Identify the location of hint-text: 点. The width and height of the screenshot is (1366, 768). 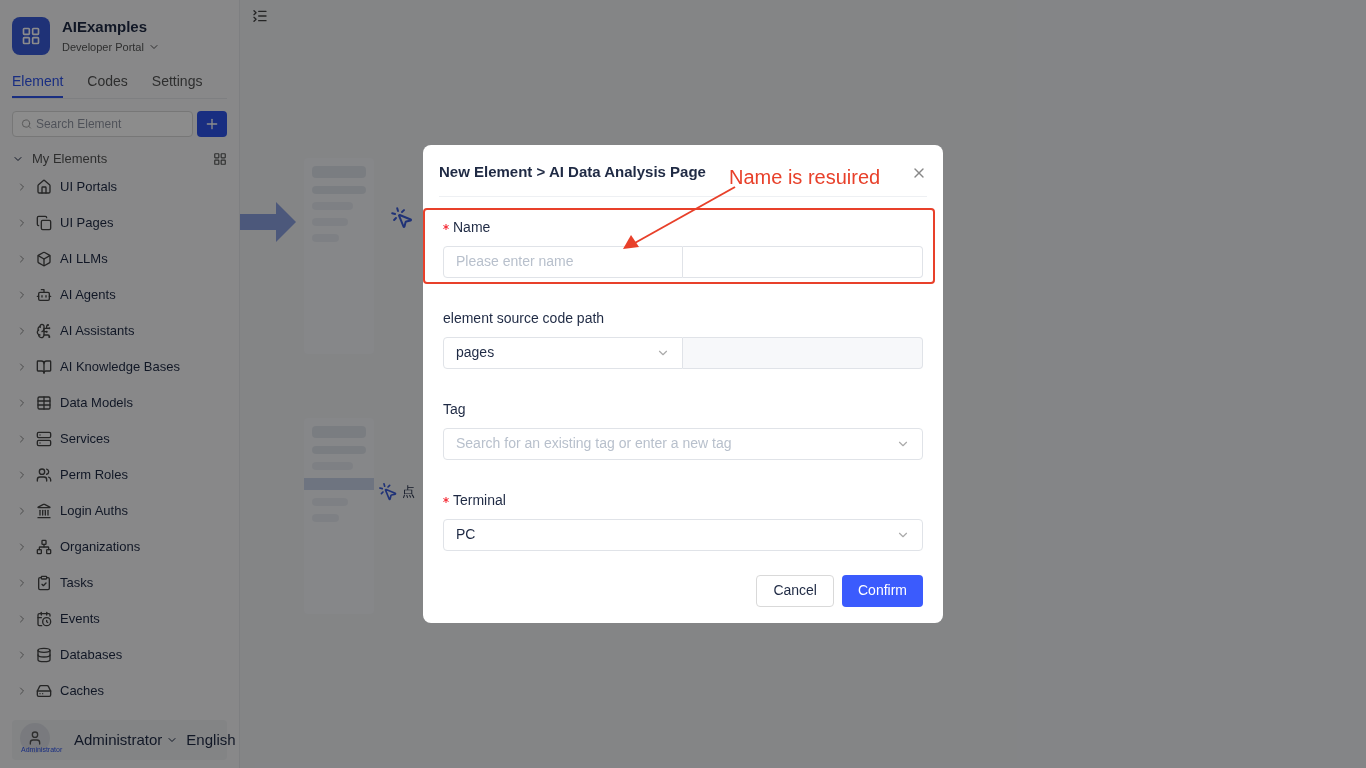
(408, 492).